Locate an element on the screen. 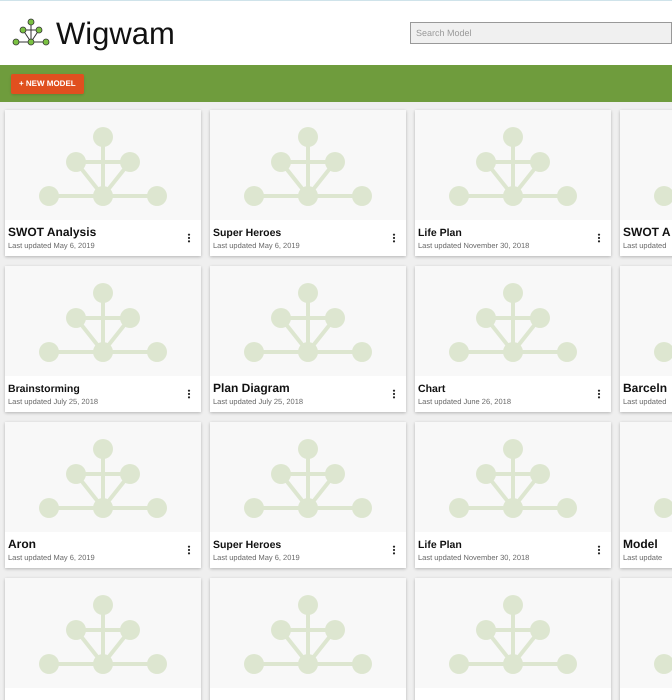 Image resolution: width=672 pixels, height=700 pixels. model-title: Plan Diagram is located at coordinates (252, 388).